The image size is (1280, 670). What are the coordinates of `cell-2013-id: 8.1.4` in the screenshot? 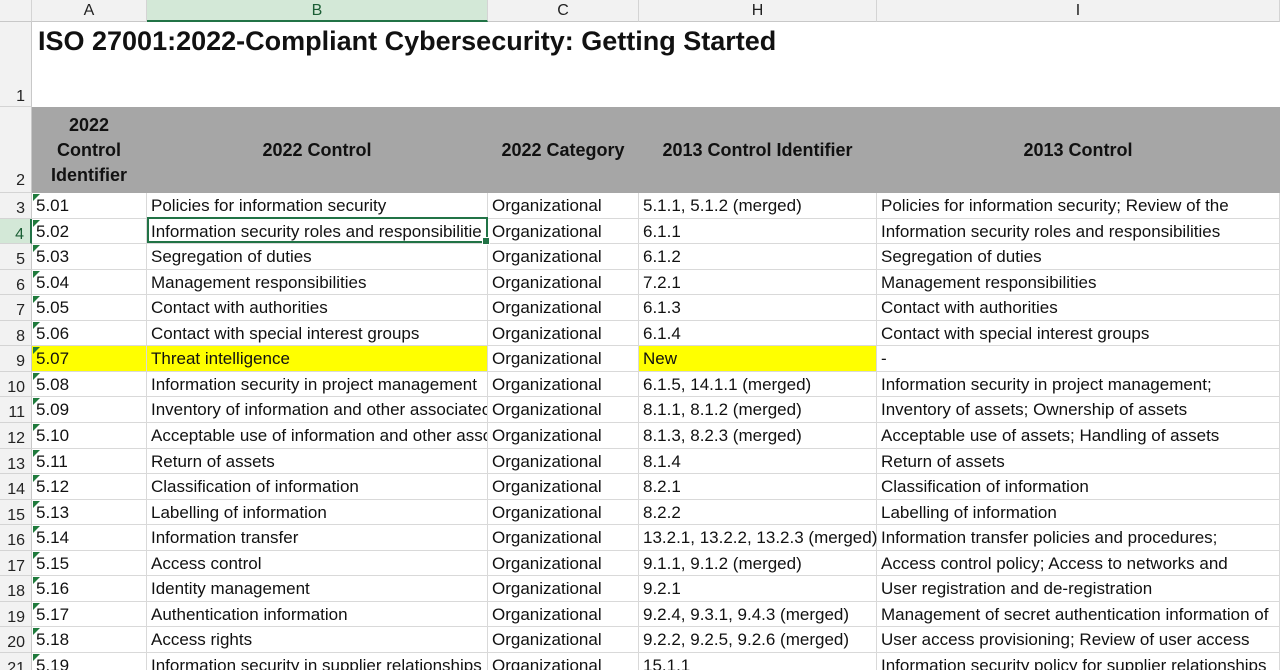 It's located at (758, 461).